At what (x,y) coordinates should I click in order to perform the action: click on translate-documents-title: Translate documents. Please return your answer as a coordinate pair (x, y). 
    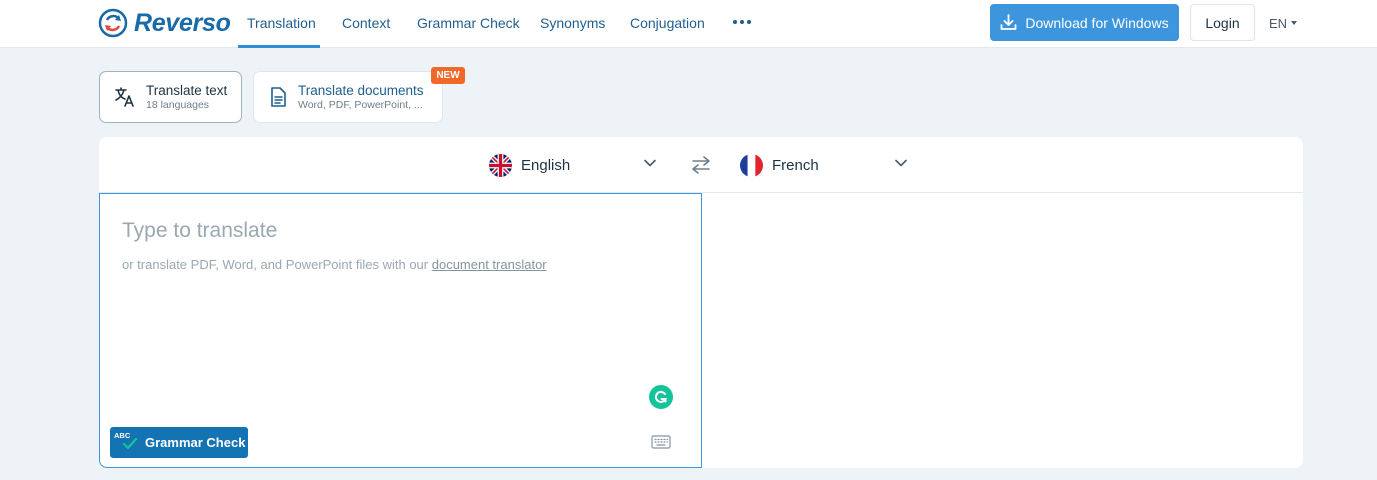
    Looking at the image, I should click on (361, 90).